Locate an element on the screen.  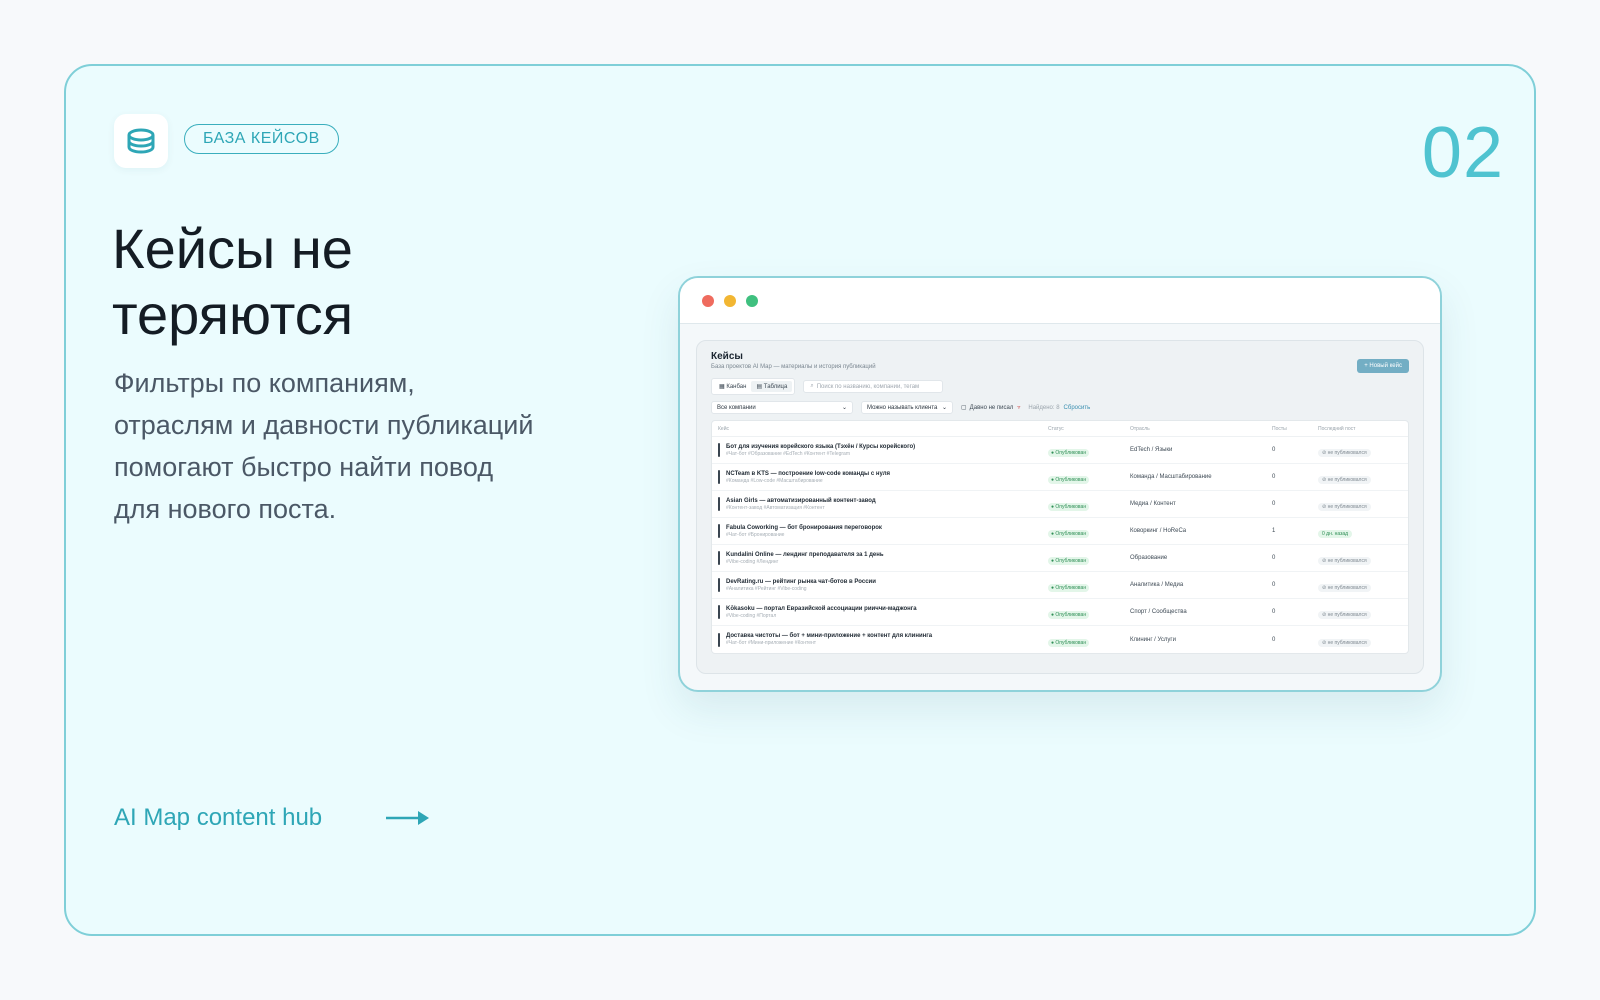
column-header-posts: Посты is located at coordinates (1295, 429).